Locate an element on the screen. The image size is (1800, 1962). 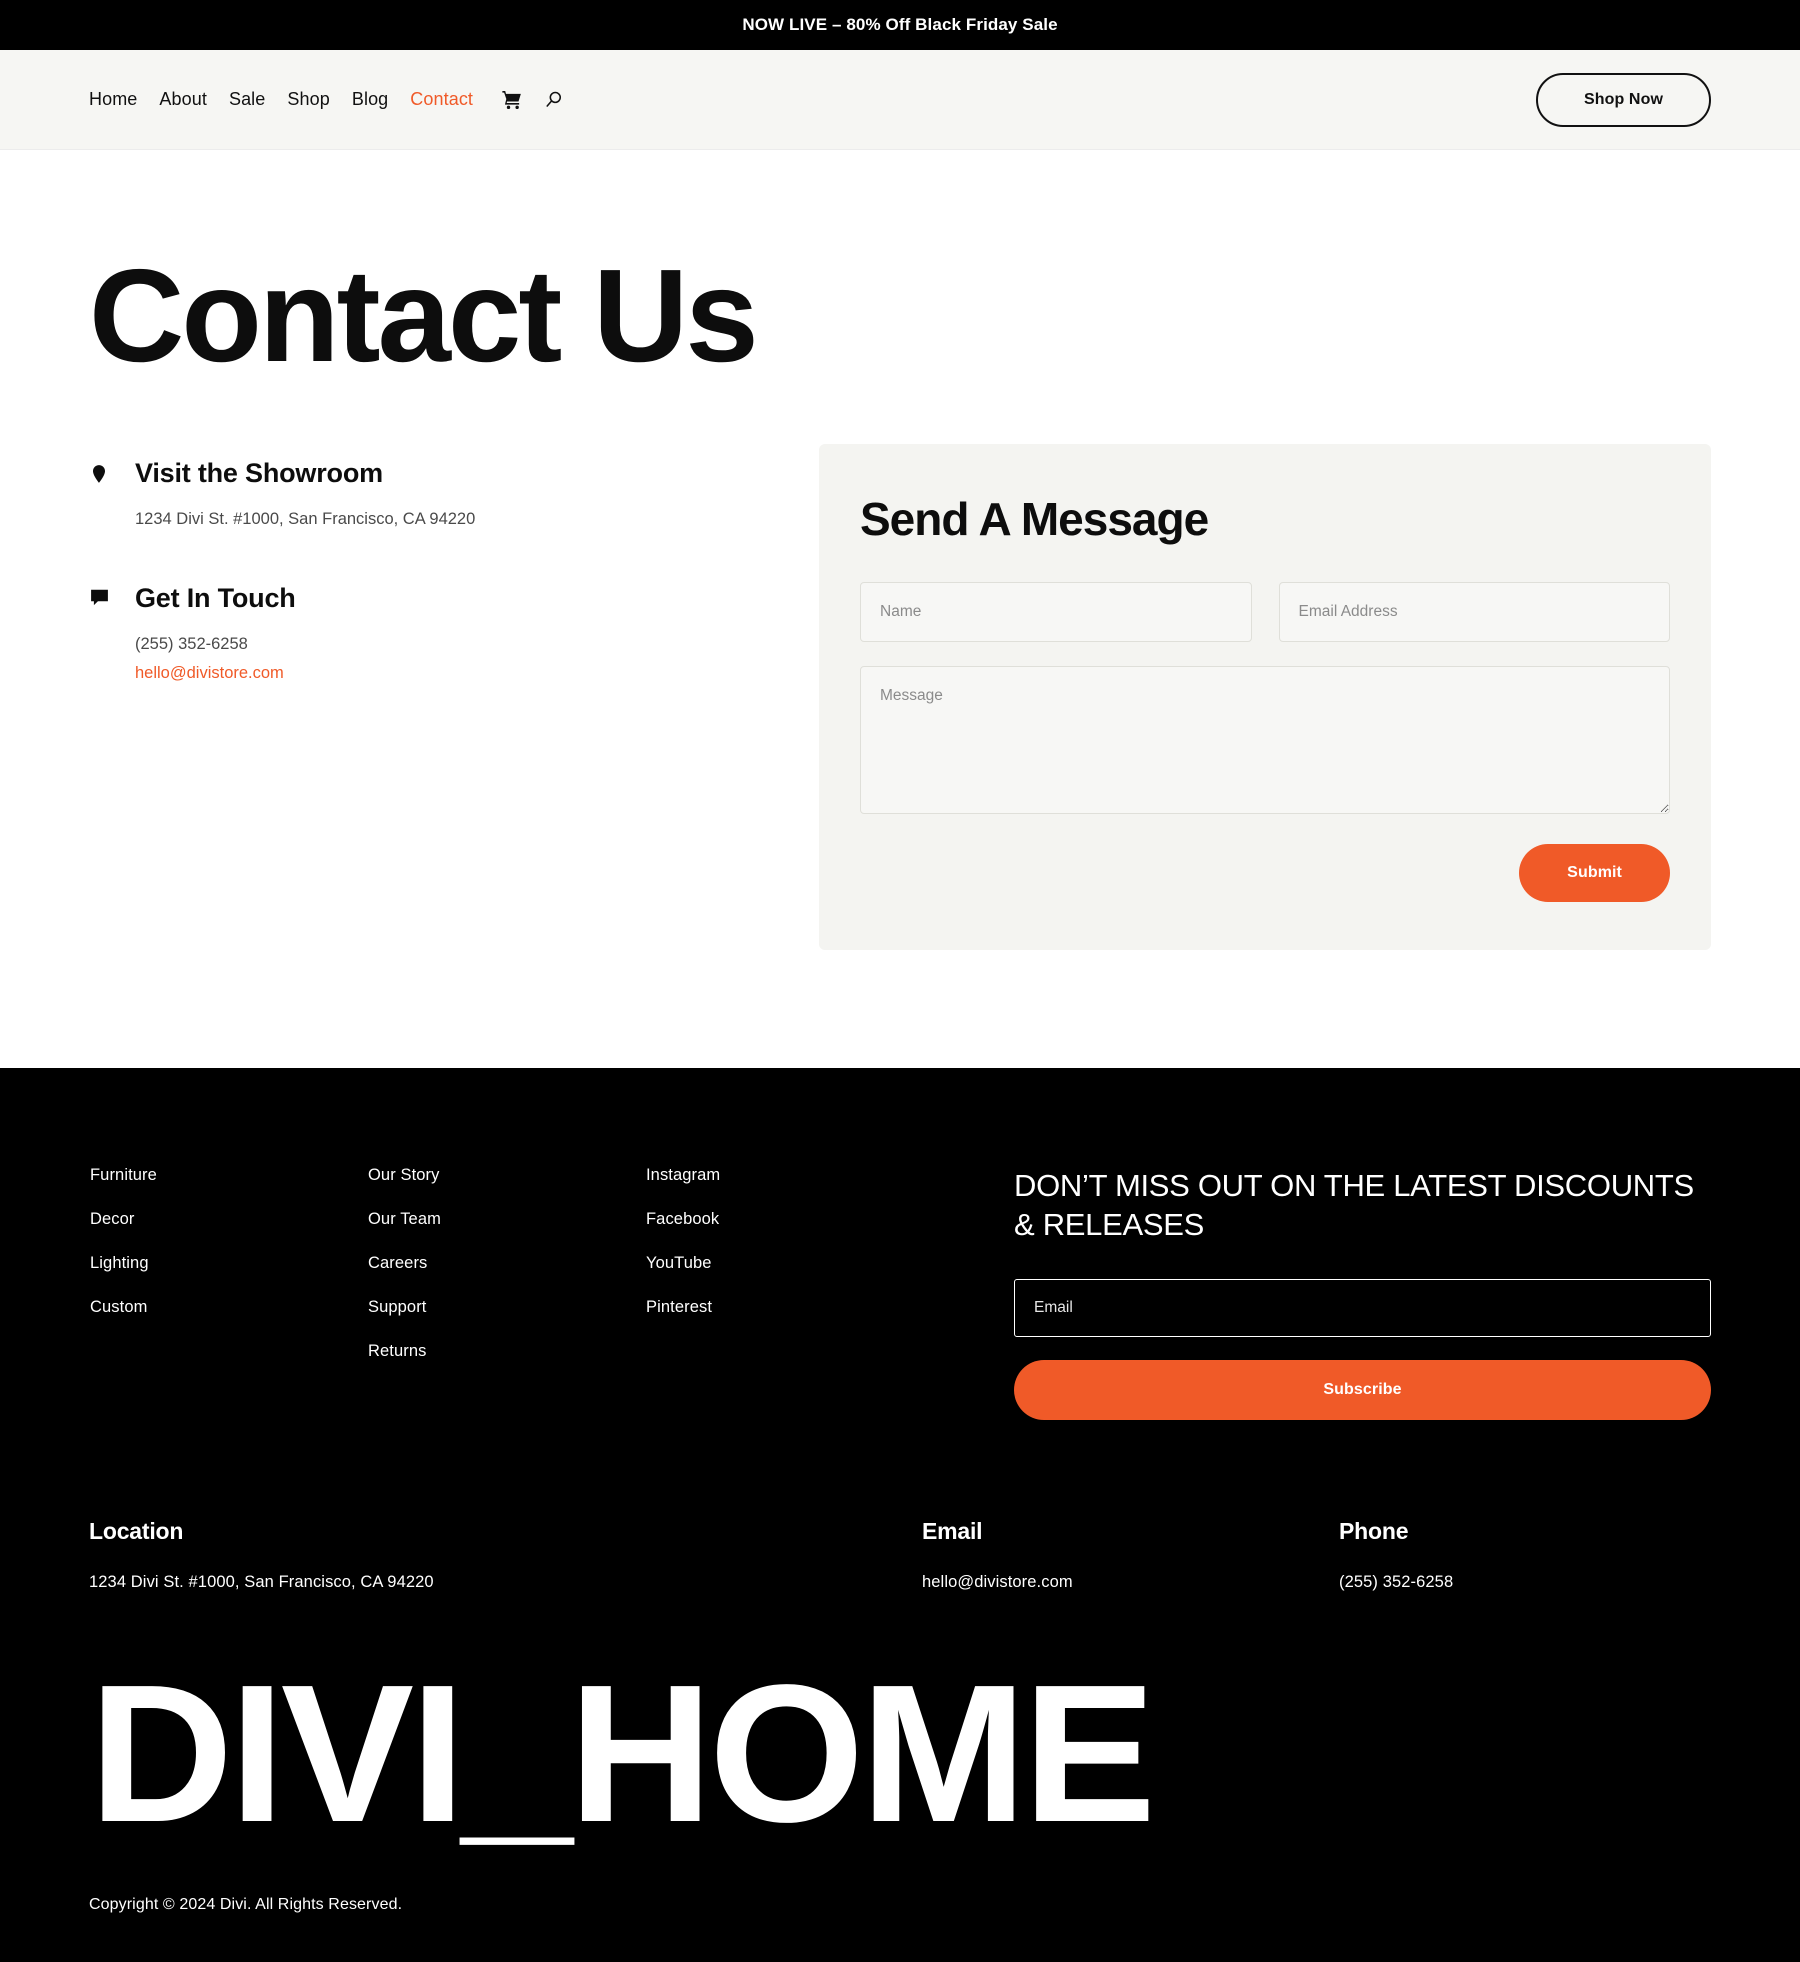
header-icon-group is located at coordinates (533, 100).